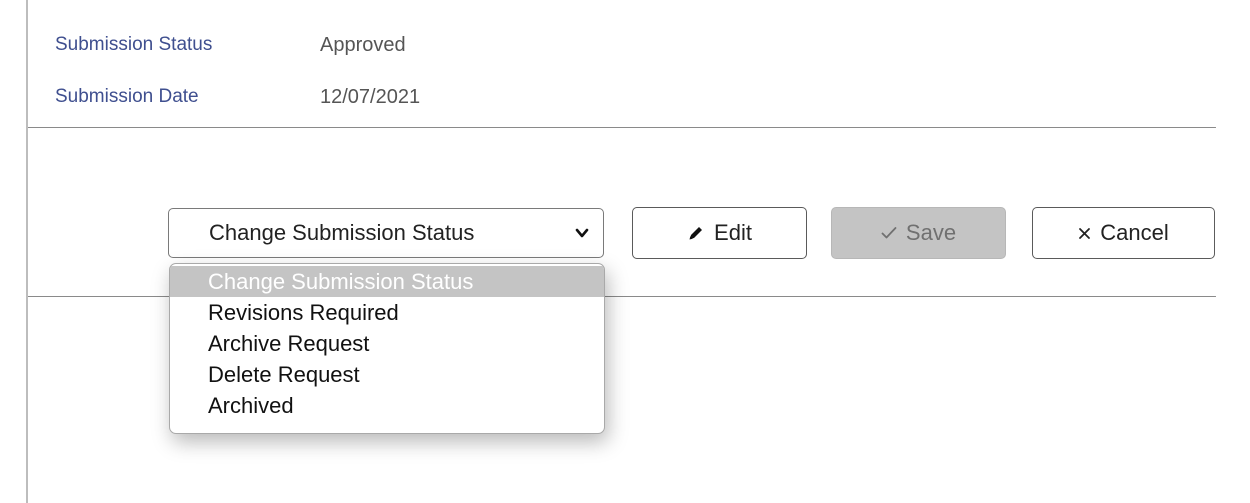 The width and height of the screenshot is (1250, 503). What do you see at coordinates (127, 96) in the screenshot?
I see `submission-date-label: Submission Date` at bounding box center [127, 96].